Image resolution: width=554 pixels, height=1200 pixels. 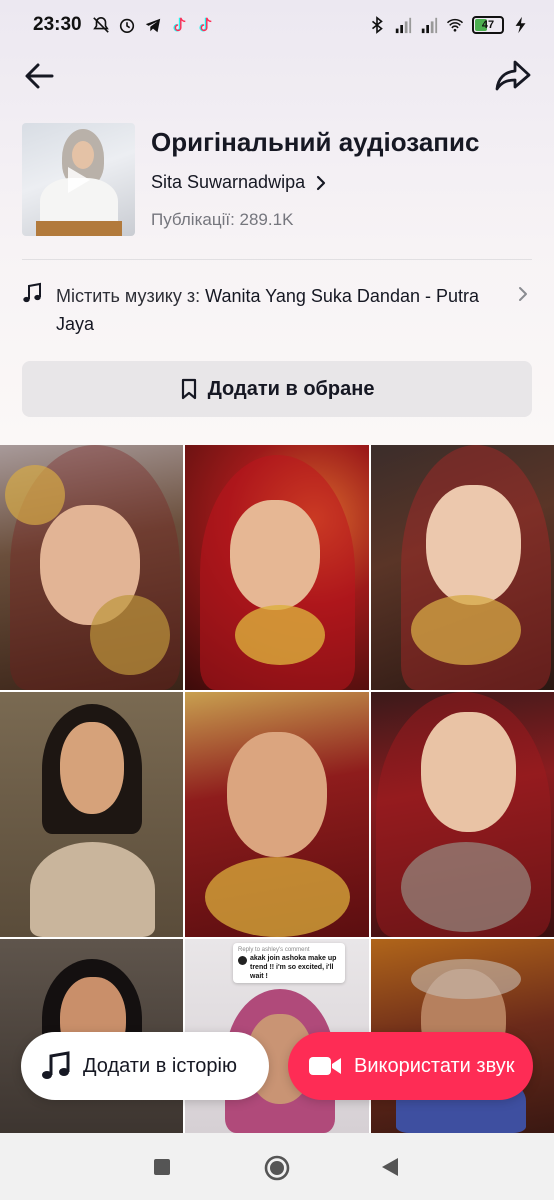 What do you see at coordinates (79, 228) in the screenshot?
I see `cover-chair` at bounding box center [79, 228].